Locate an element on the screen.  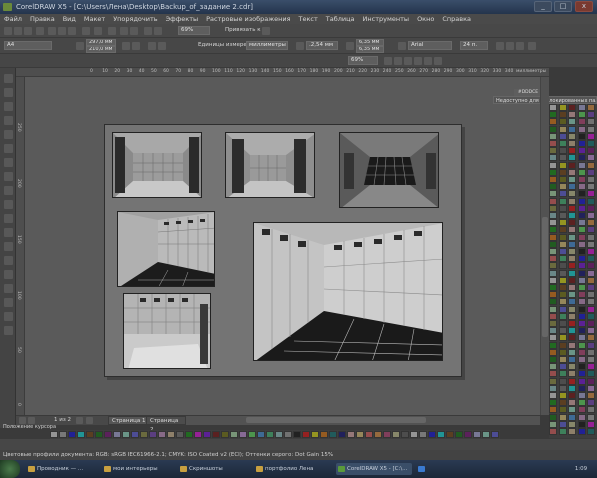
units-select: миллиметры is located at coordinates (267, 45).